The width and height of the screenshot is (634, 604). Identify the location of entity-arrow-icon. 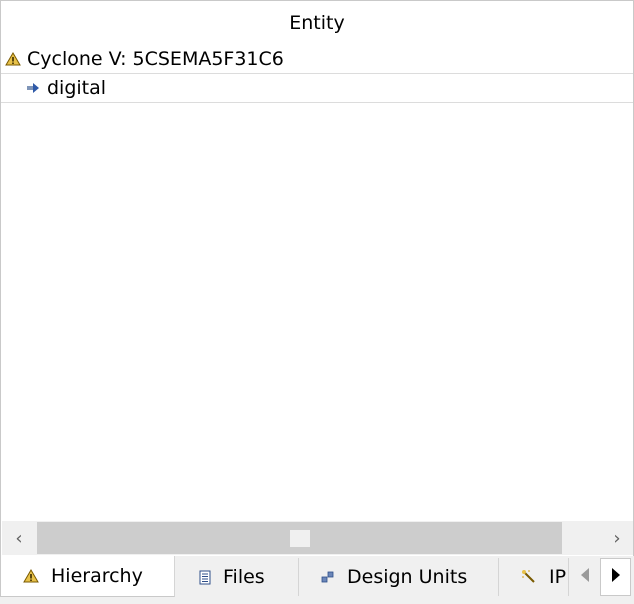
(33, 88).